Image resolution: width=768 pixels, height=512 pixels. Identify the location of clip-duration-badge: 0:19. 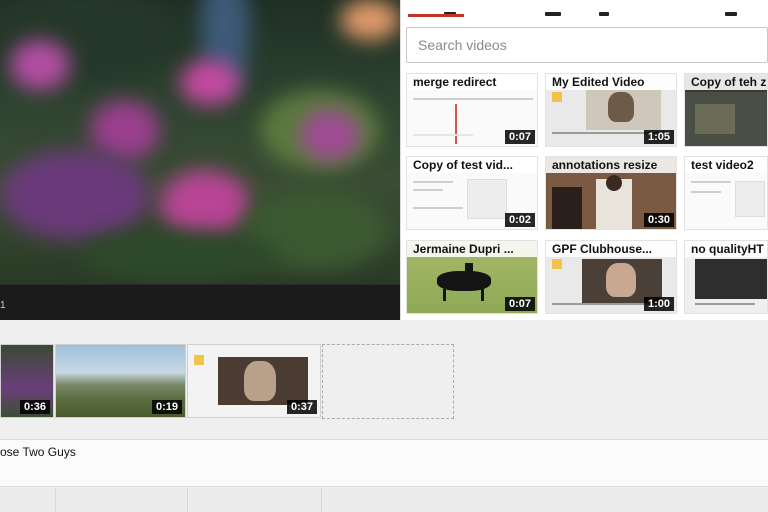
(166, 407).